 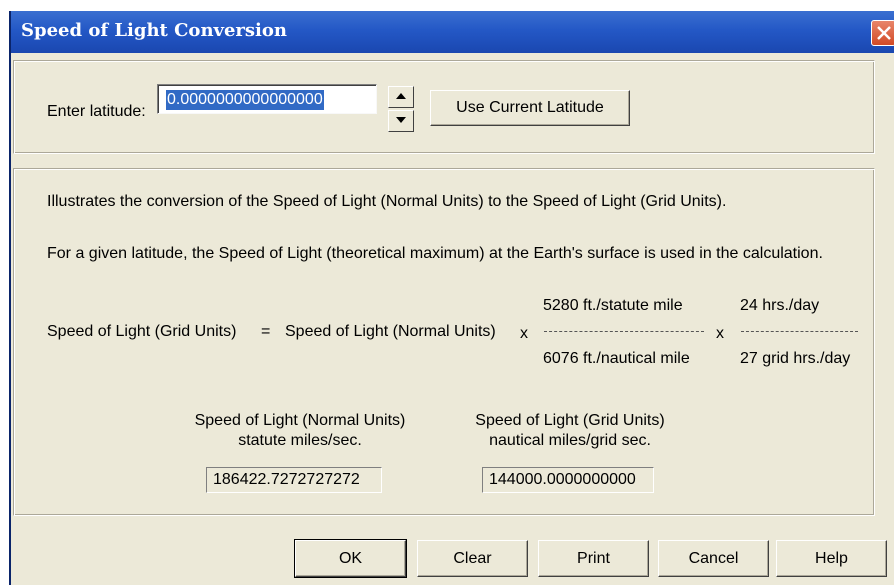 I want to click on latitude-input: 0.0000000000000000, so click(x=267, y=99).